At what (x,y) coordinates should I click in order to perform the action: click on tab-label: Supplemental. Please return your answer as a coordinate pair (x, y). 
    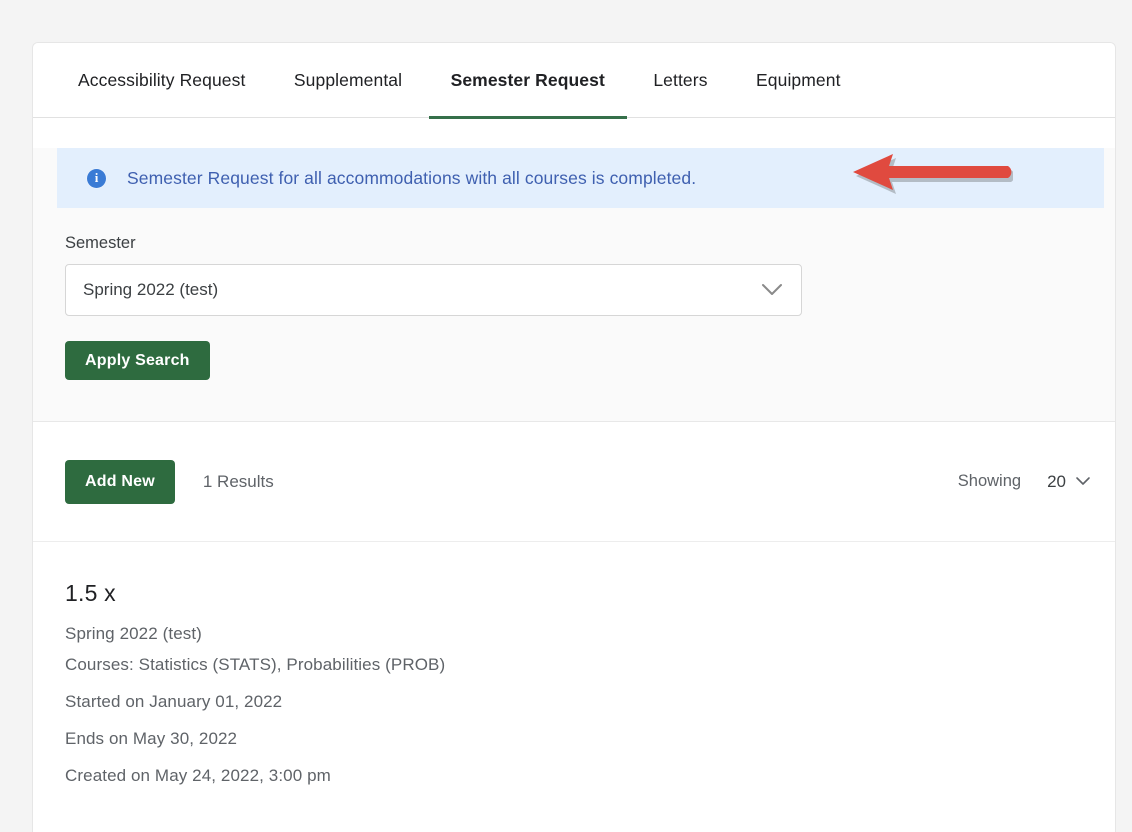
    Looking at the image, I should click on (348, 80).